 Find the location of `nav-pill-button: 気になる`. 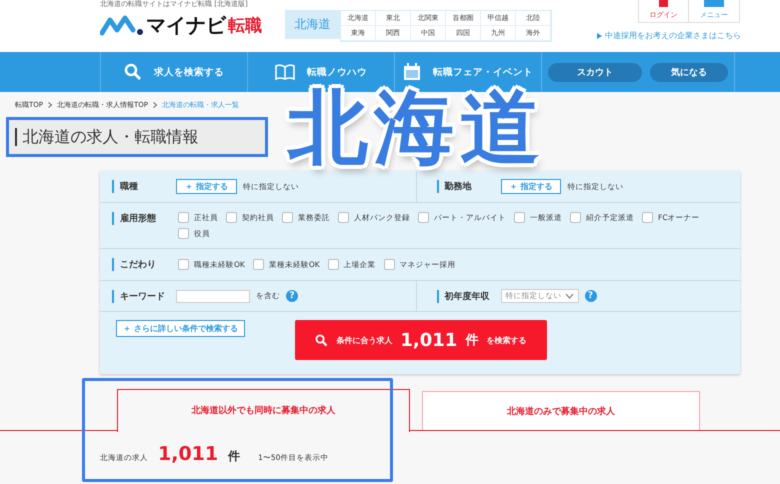

nav-pill-button: 気になる is located at coordinates (689, 72).